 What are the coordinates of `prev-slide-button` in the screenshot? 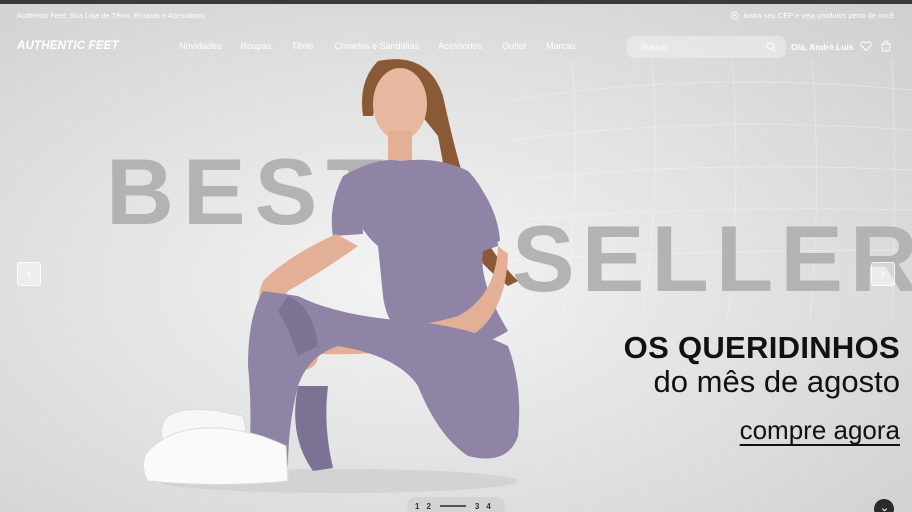 It's located at (29, 274).